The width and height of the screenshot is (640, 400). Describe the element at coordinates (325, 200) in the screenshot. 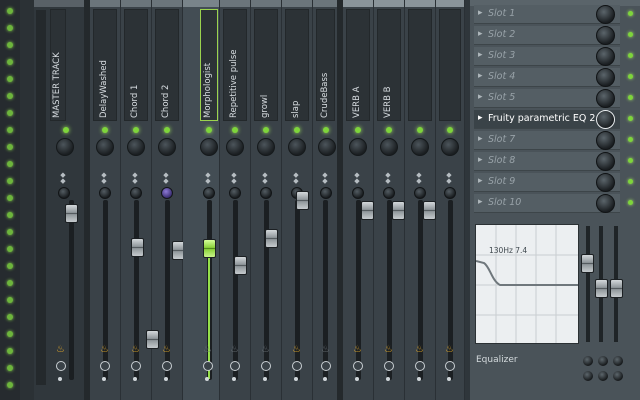

I see `channel-crudebass: CrudeBass ◆ ◆ ♨` at that location.